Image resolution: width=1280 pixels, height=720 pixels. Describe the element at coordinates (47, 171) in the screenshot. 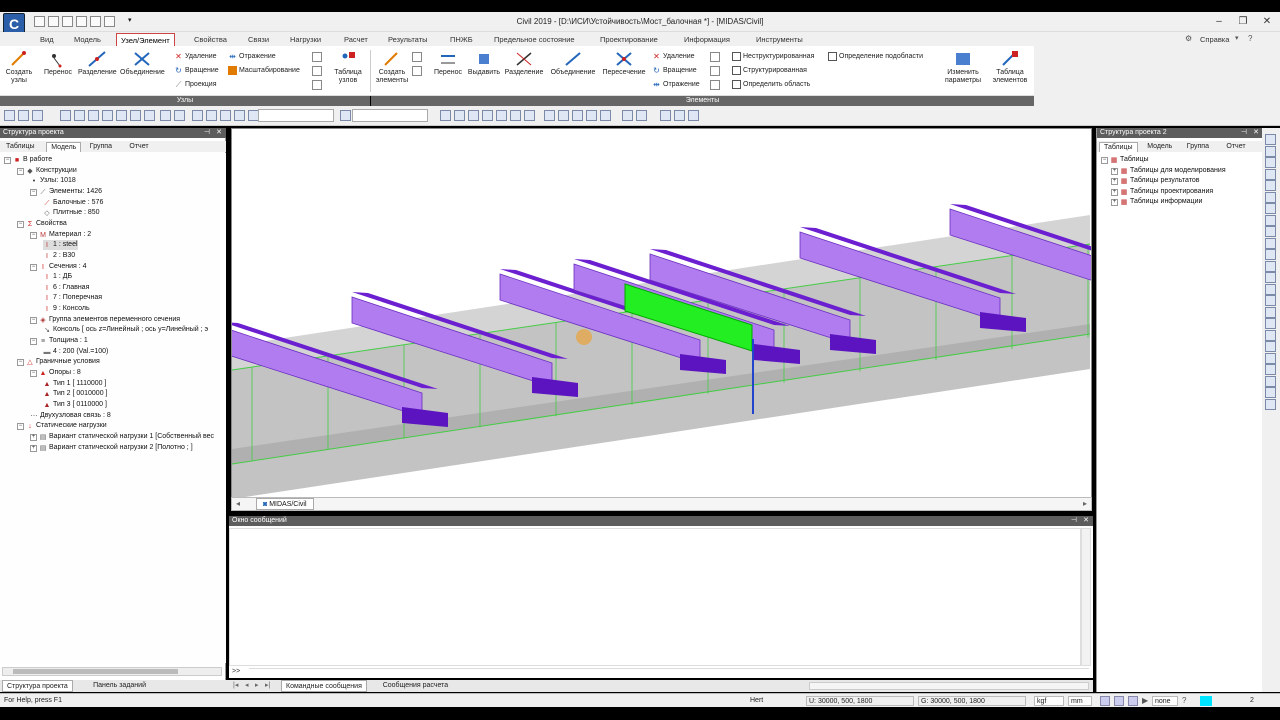

I see `tree-node: − ◆ Конструкции` at that location.